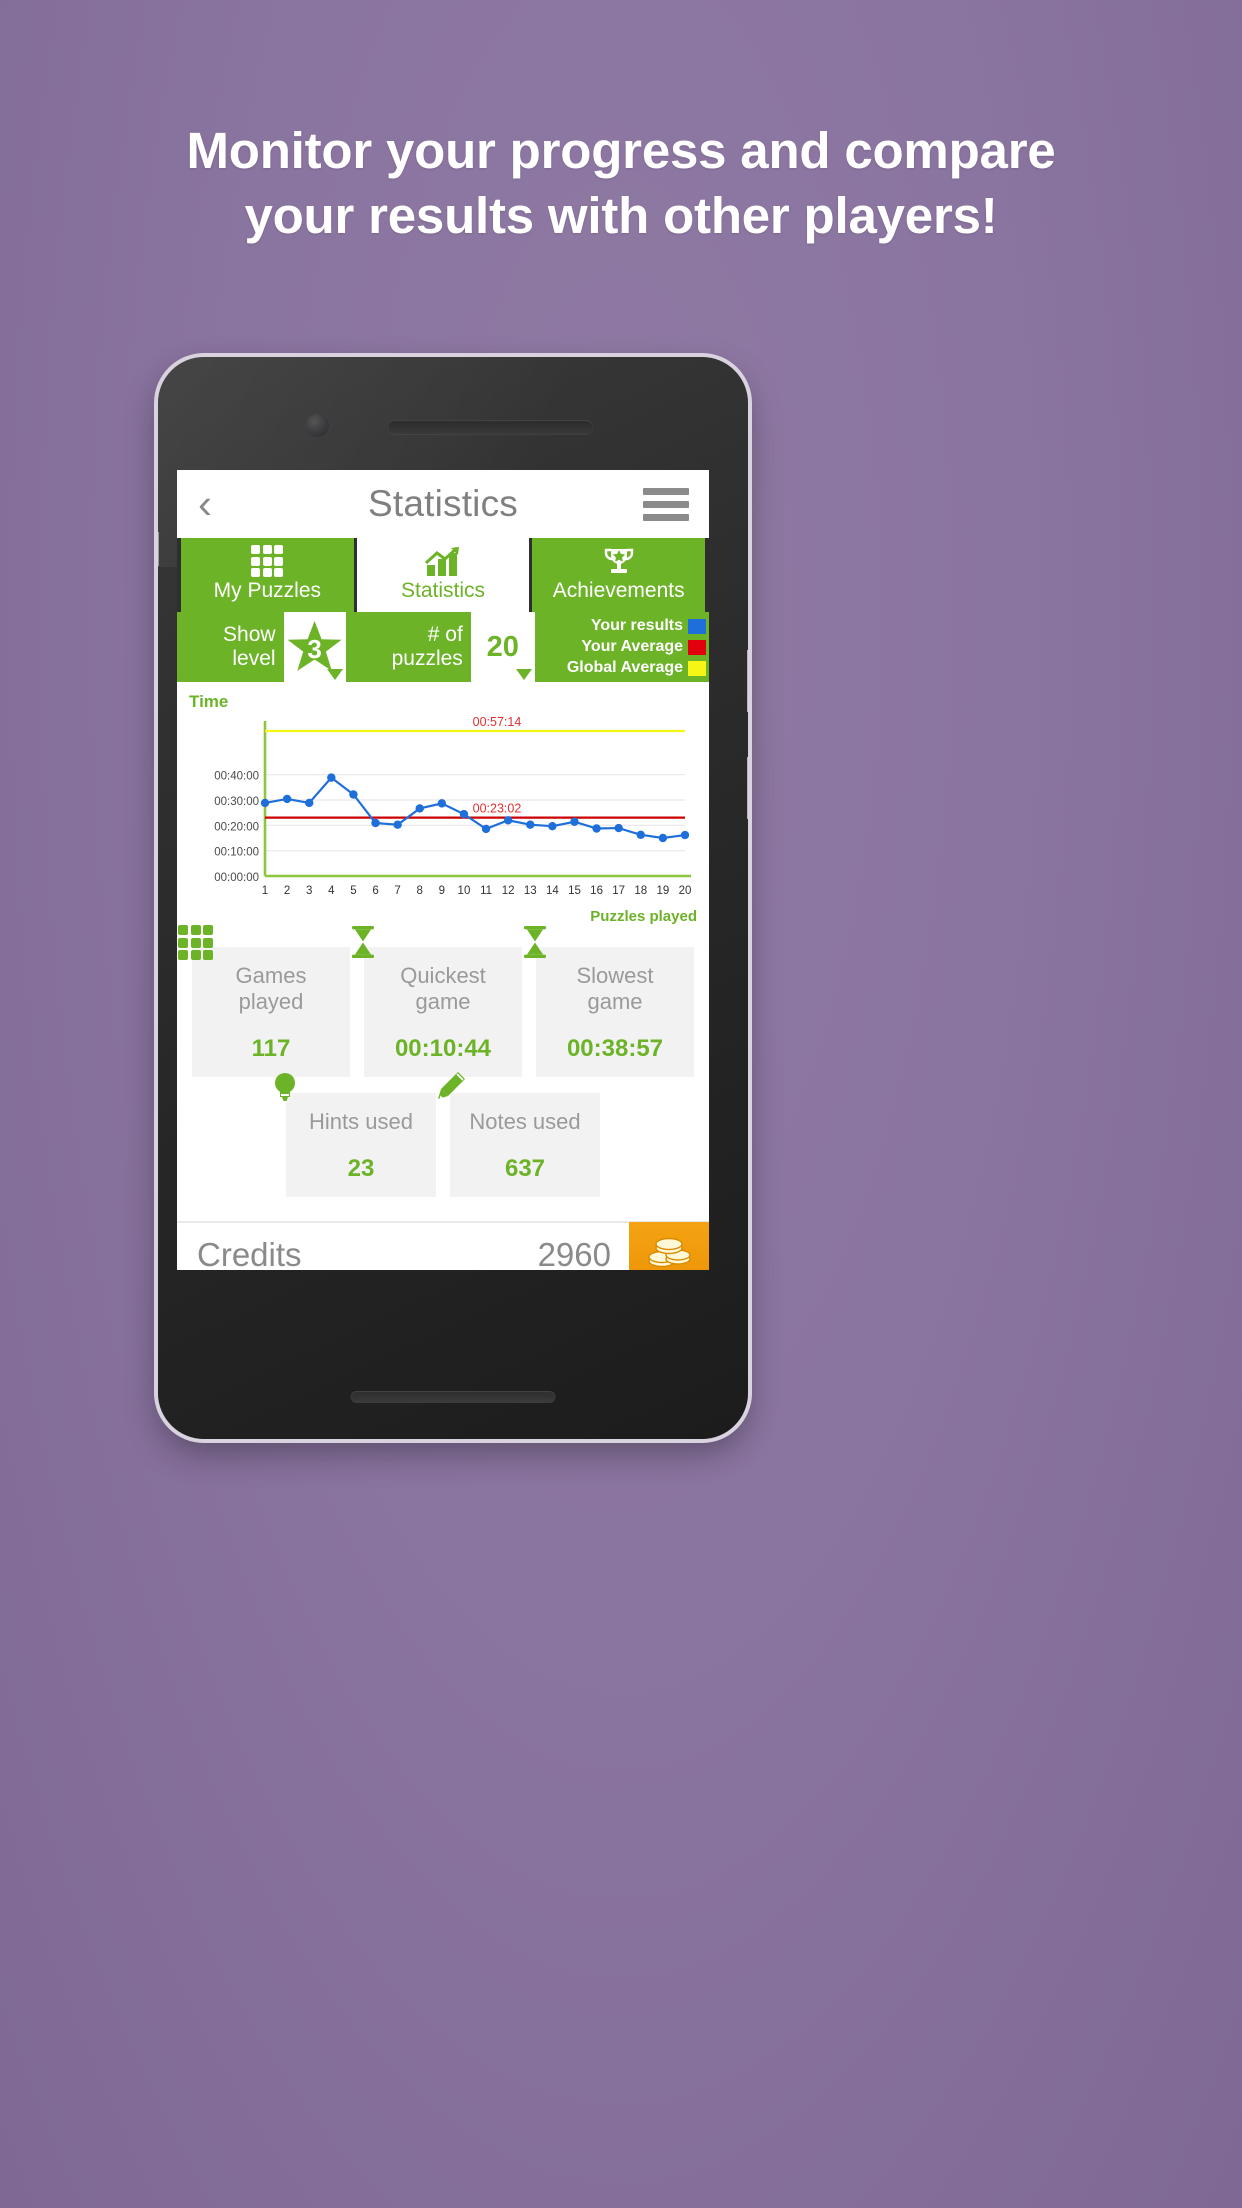 This screenshot has height=2208, width=1242. What do you see at coordinates (443, 975) in the screenshot?
I see `stat-title-line1: Quickest` at bounding box center [443, 975].